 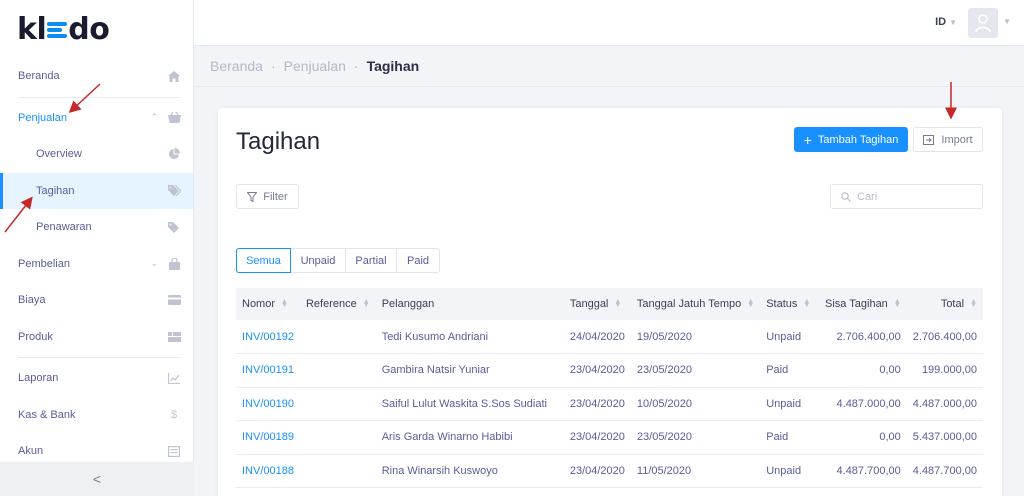 I want to click on column-header-tanggal: Tanggal ▲ ▼, so click(x=597, y=304).